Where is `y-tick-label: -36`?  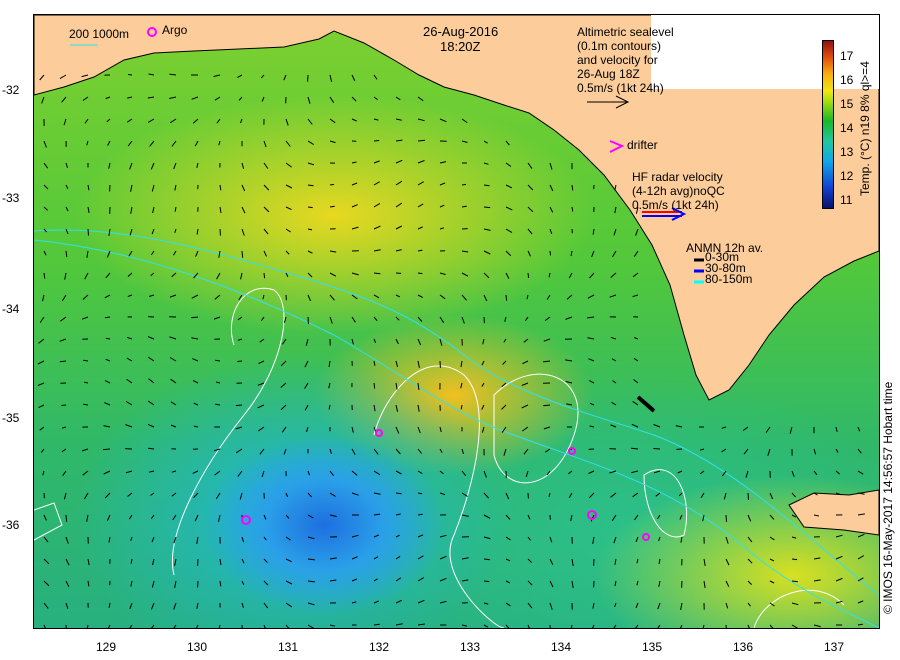
y-tick-label: -36 is located at coordinates (11, 525).